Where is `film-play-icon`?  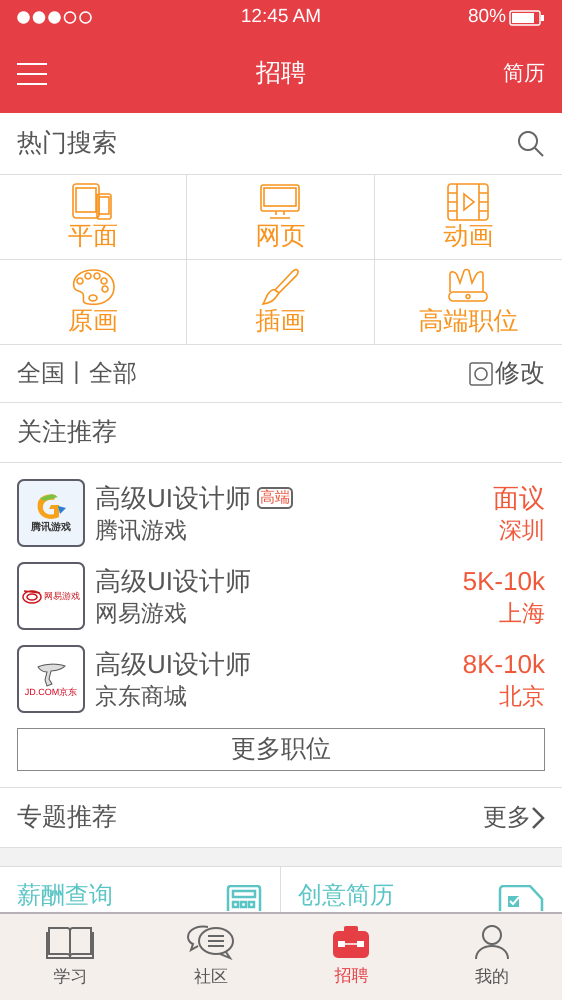 film-play-icon is located at coordinates (468, 202).